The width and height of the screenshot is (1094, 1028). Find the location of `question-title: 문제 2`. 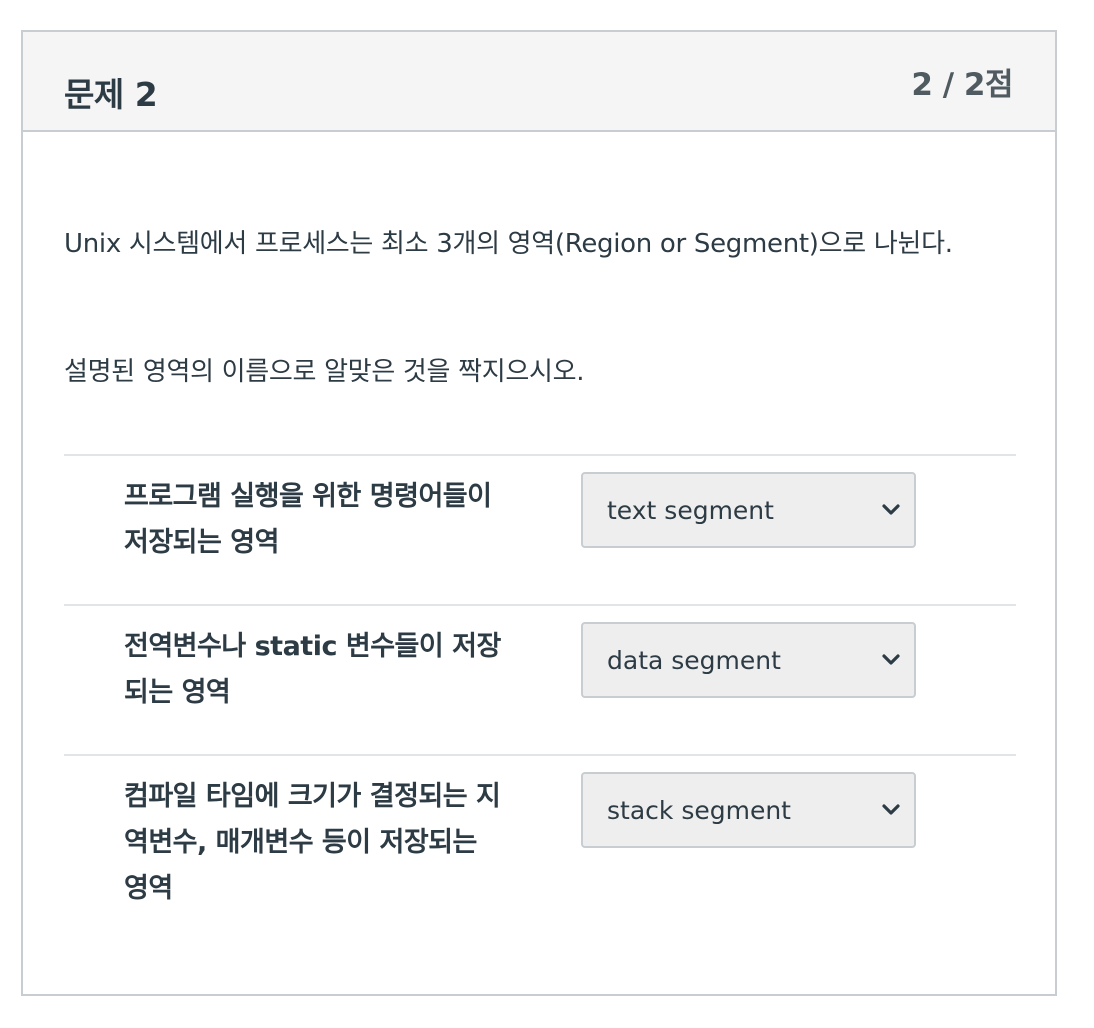

question-title: 문제 2 is located at coordinates (111, 94).